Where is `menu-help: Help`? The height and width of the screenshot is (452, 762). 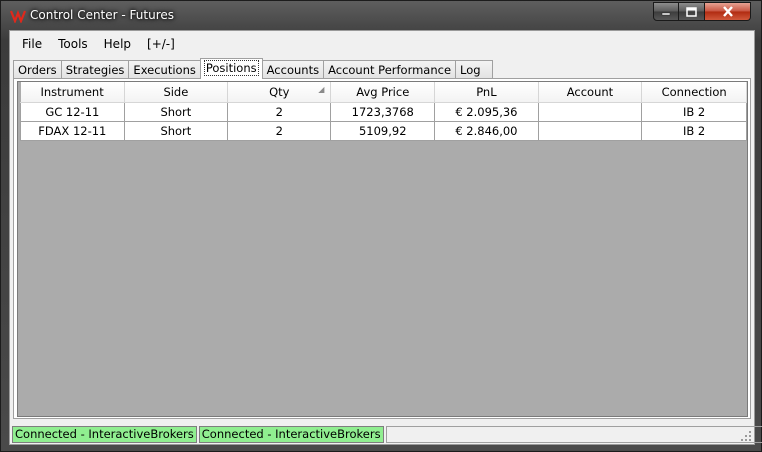 menu-help: Help is located at coordinates (117, 44).